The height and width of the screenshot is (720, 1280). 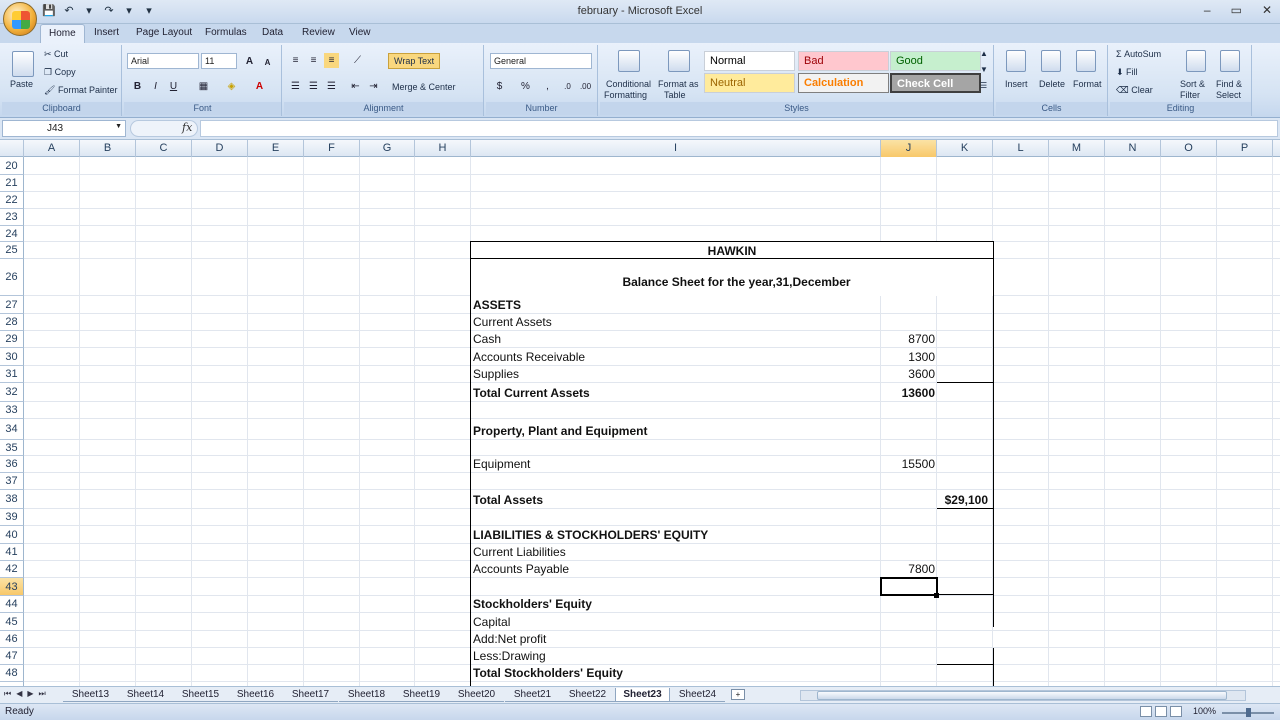 What do you see at coordinates (935, 61) in the screenshot?
I see `cell-style-good: Good` at bounding box center [935, 61].